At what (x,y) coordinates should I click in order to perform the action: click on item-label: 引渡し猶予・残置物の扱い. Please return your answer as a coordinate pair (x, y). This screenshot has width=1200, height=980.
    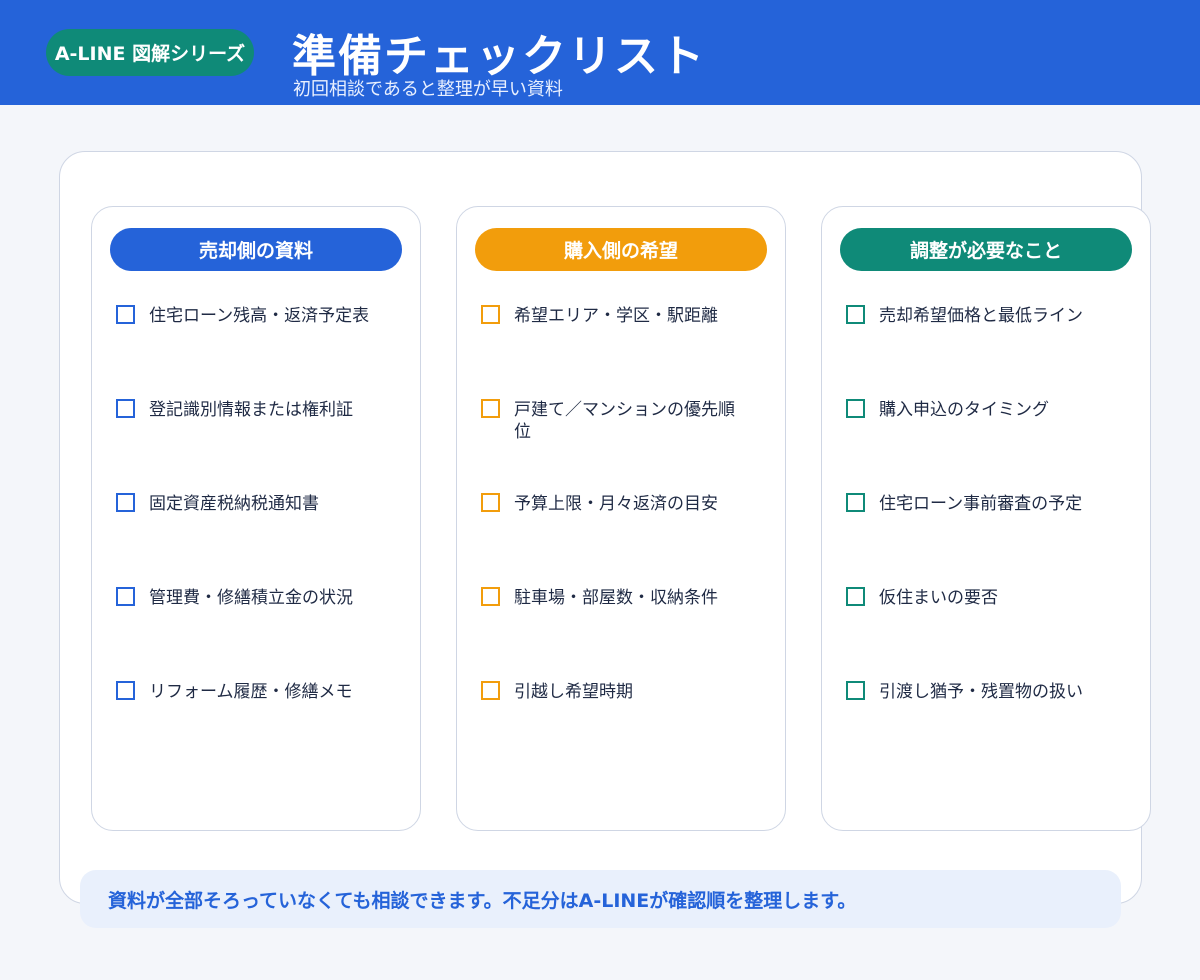
    Looking at the image, I should click on (981, 692).